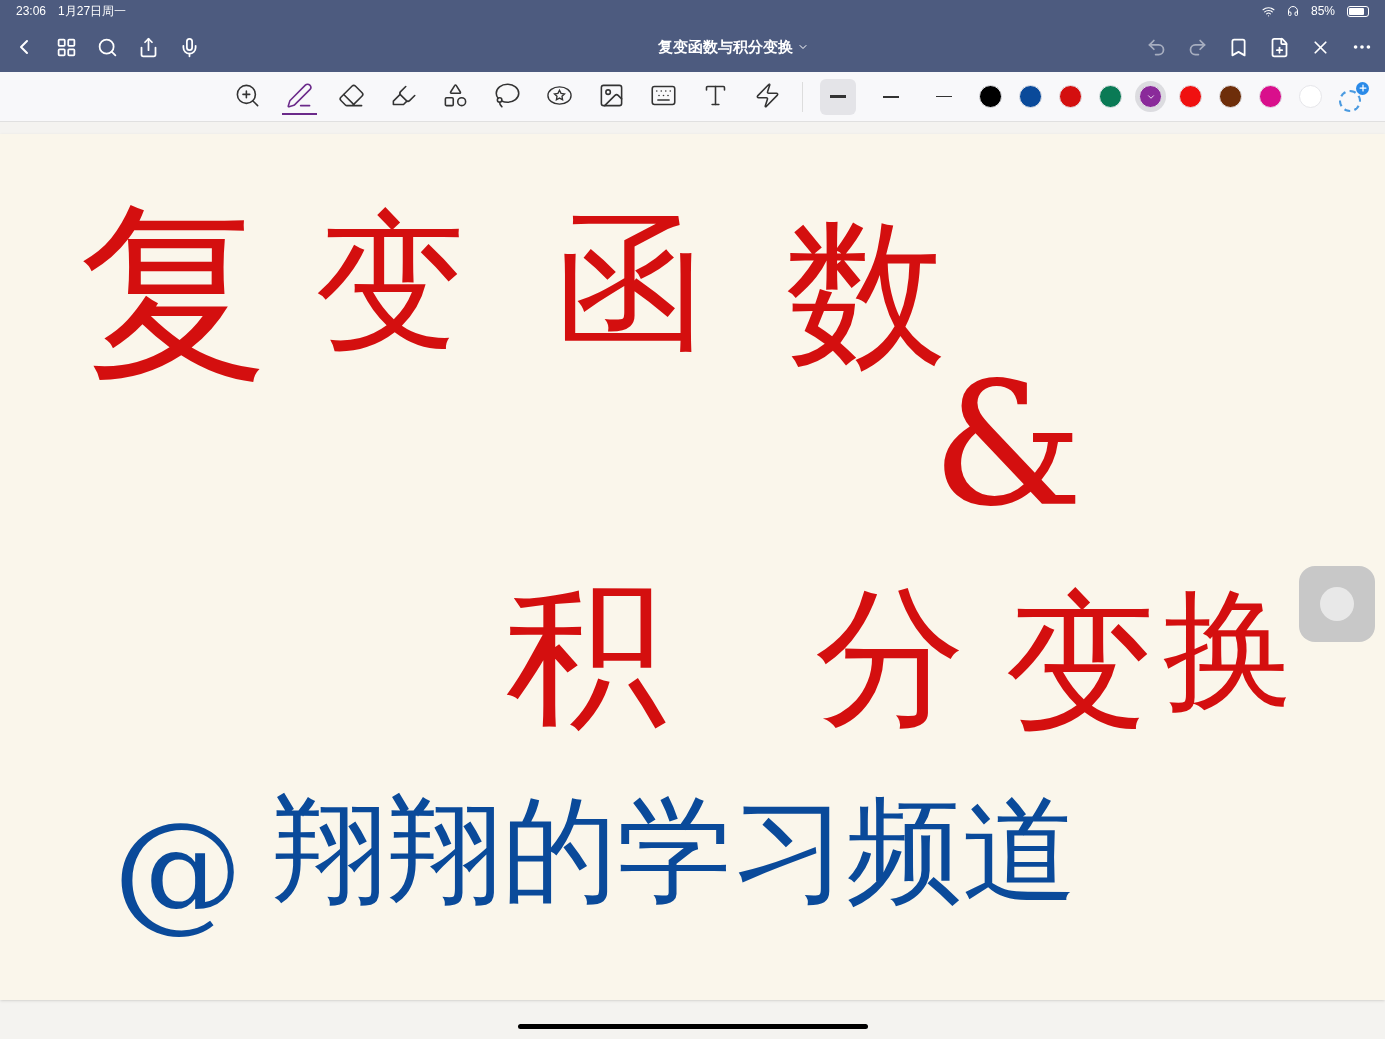 This screenshot has width=1385, height=1039. What do you see at coordinates (174, 293) in the screenshot?
I see `handwritten-text: 复` at bounding box center [174, 293].